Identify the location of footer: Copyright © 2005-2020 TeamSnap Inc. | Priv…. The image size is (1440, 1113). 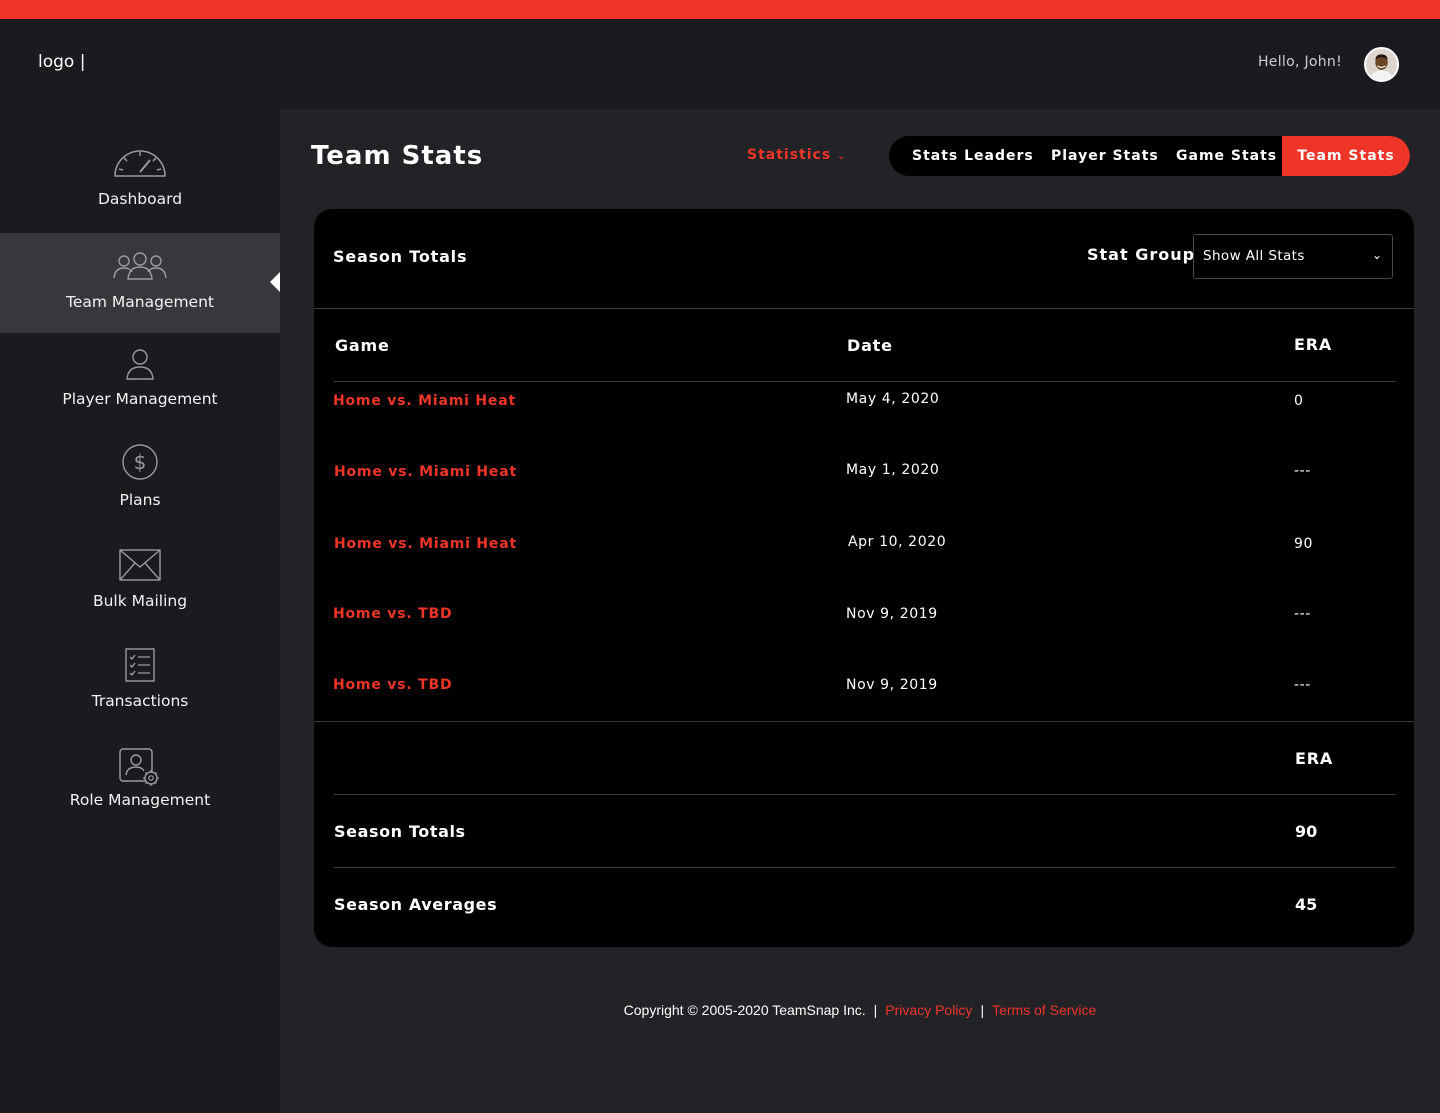
(860, 1010).